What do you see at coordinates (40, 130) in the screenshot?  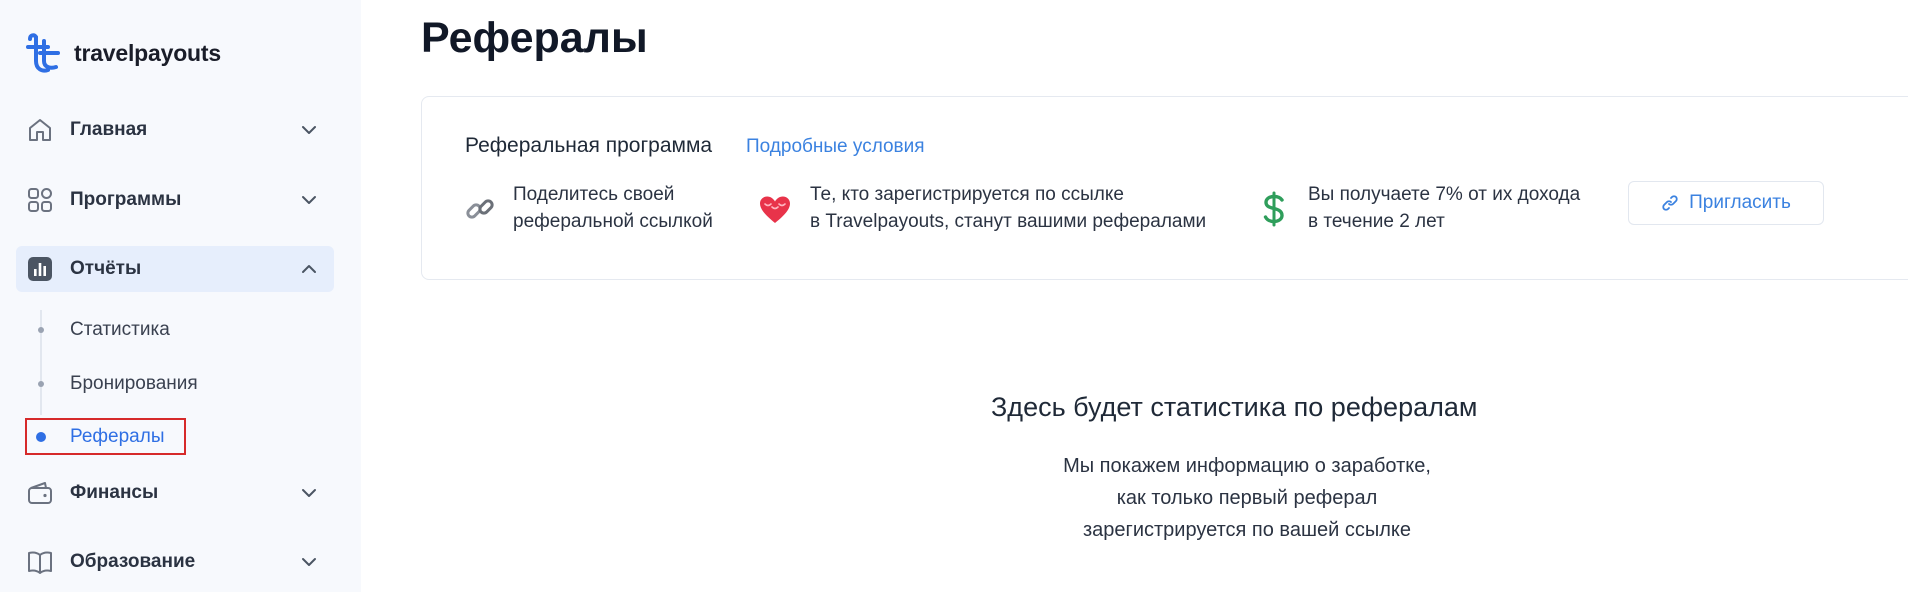 I see `home-icon` at bounding box center [40, 130].